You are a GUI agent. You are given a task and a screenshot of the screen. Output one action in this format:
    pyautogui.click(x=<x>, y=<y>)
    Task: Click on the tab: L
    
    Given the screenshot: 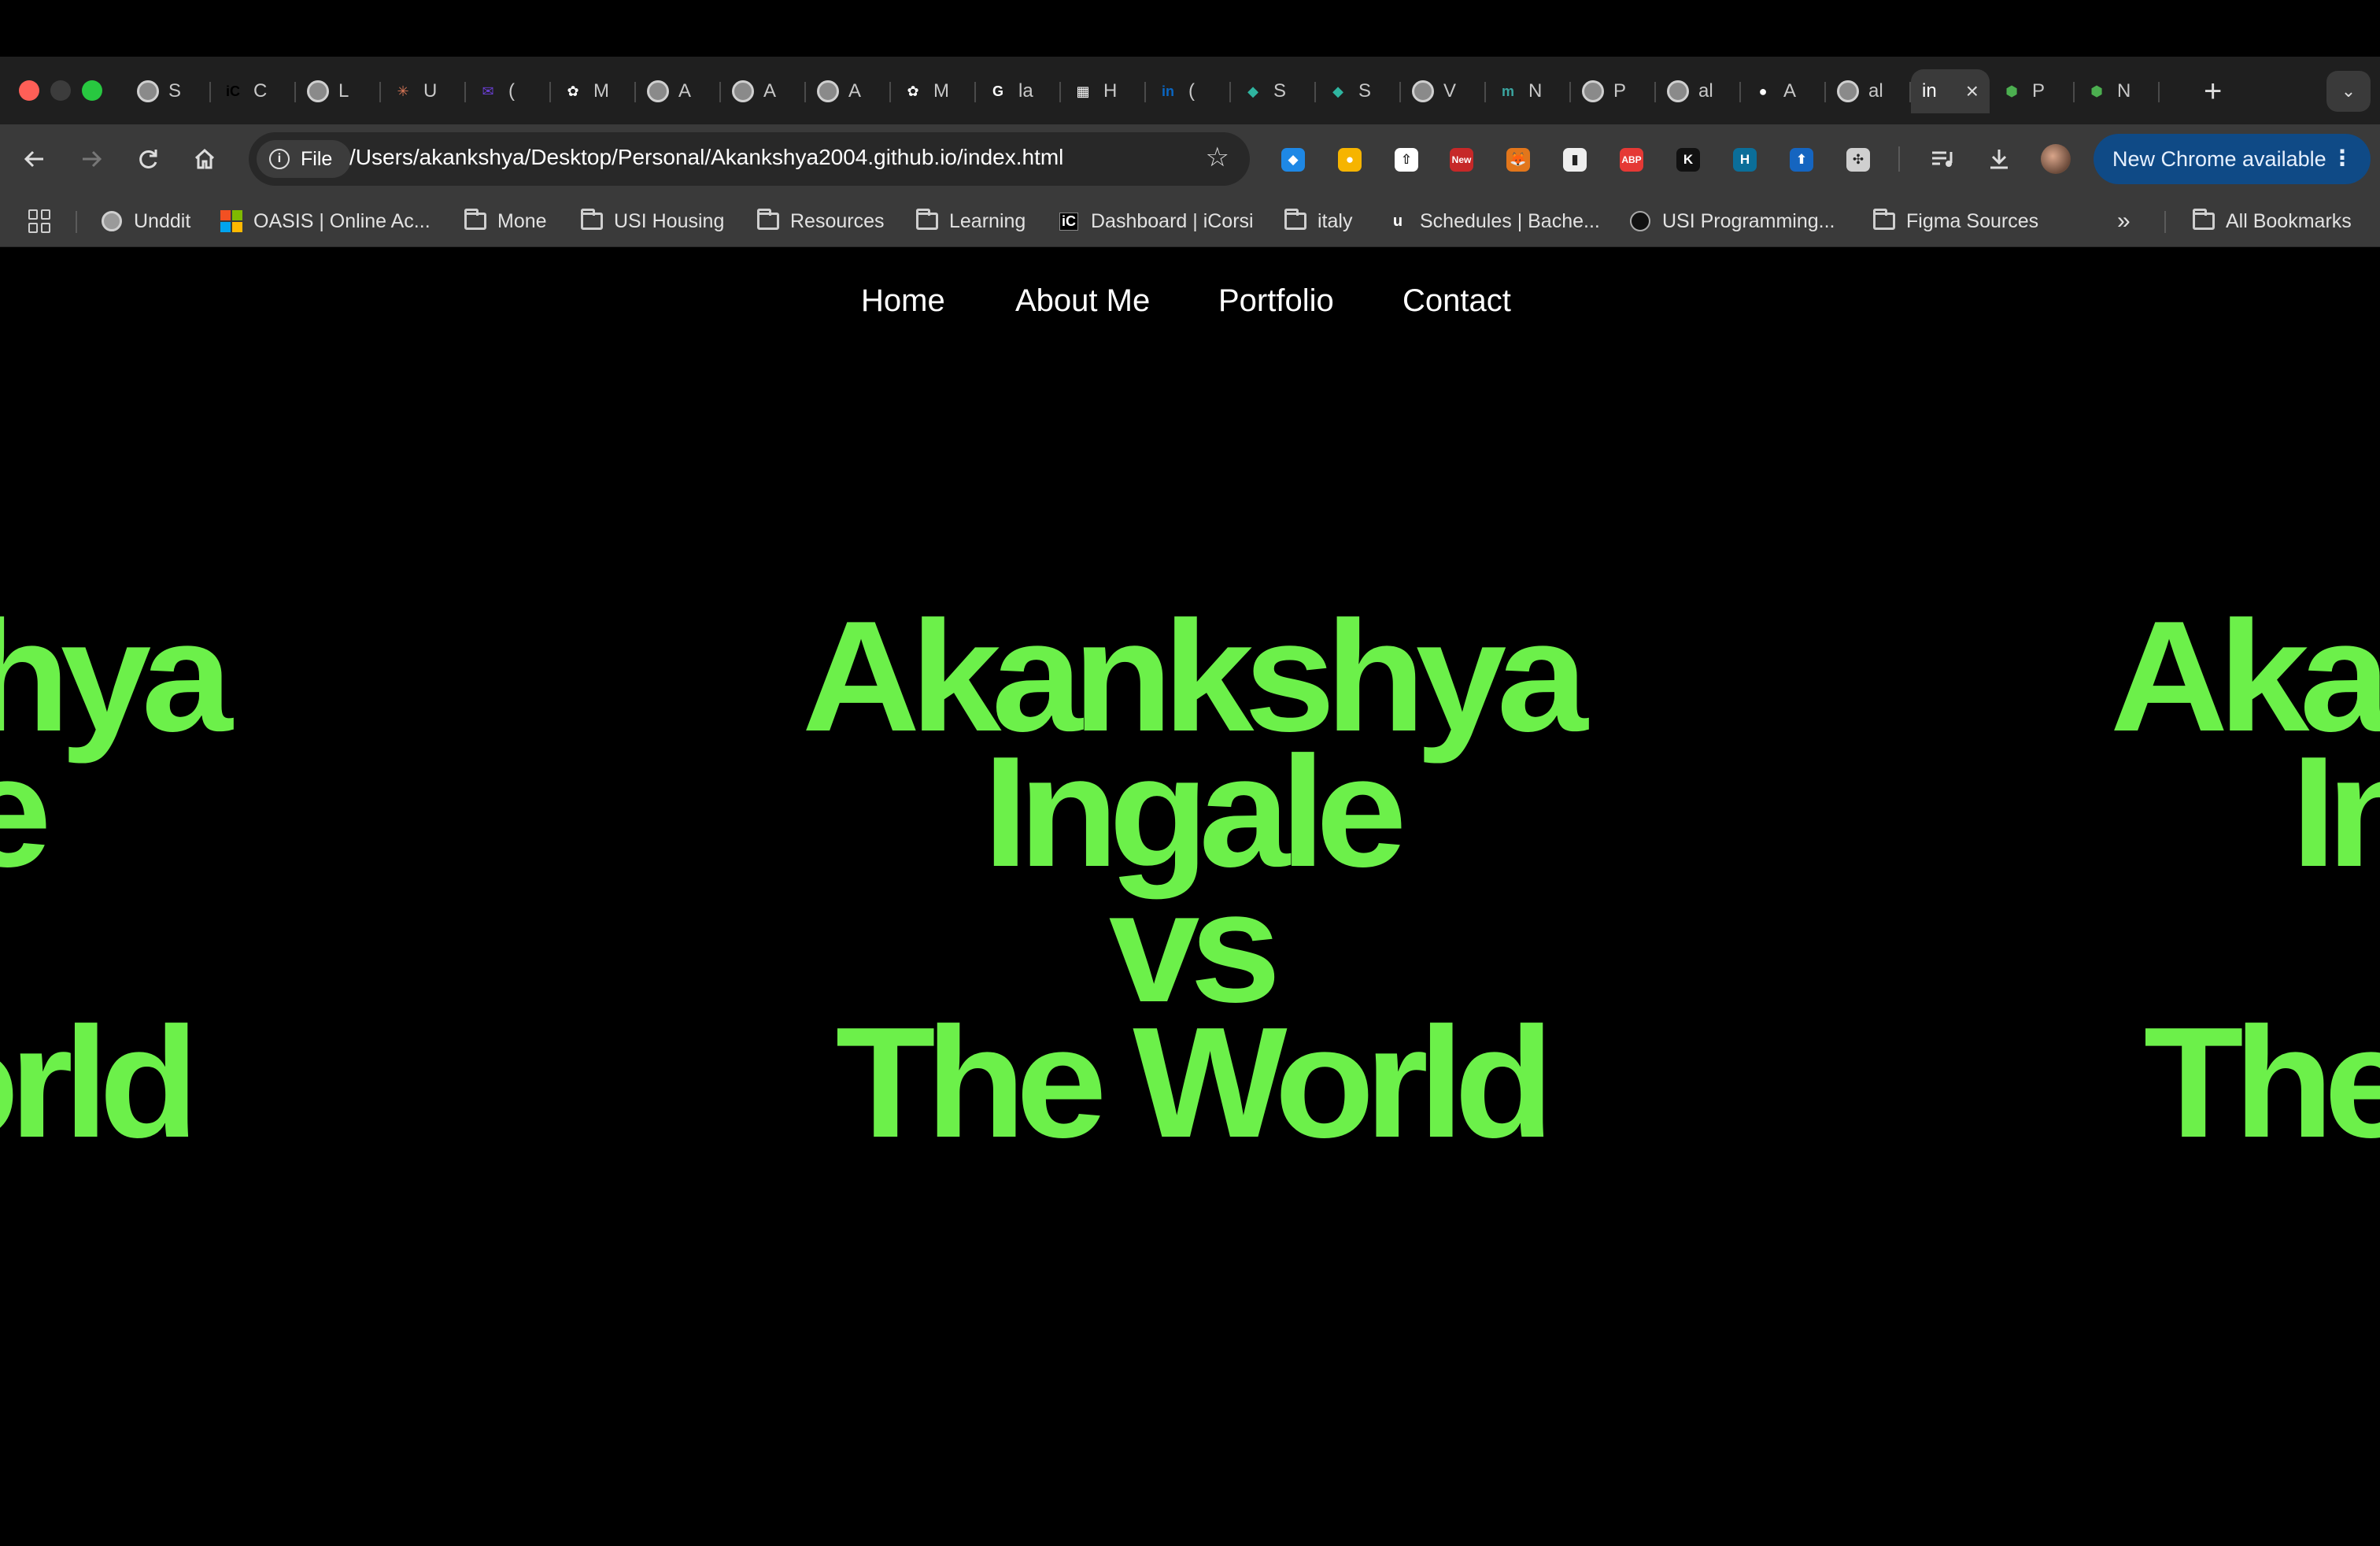 What is the action you would take?
    pyautogui.click(x=338, y=91)
    